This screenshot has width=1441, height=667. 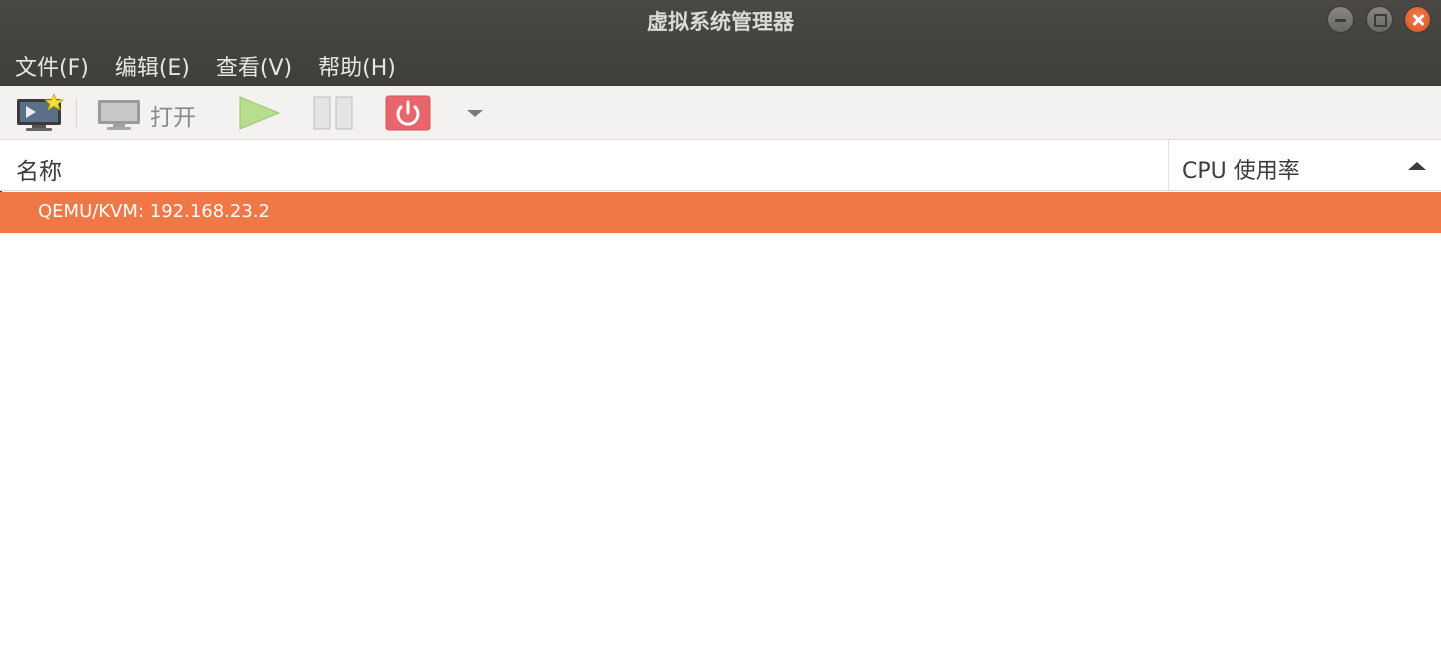 What do you see at coordinates (1417, 166) in the screenshot?
I see `sort-ascending-icon` at bounding box center [1417, 166].